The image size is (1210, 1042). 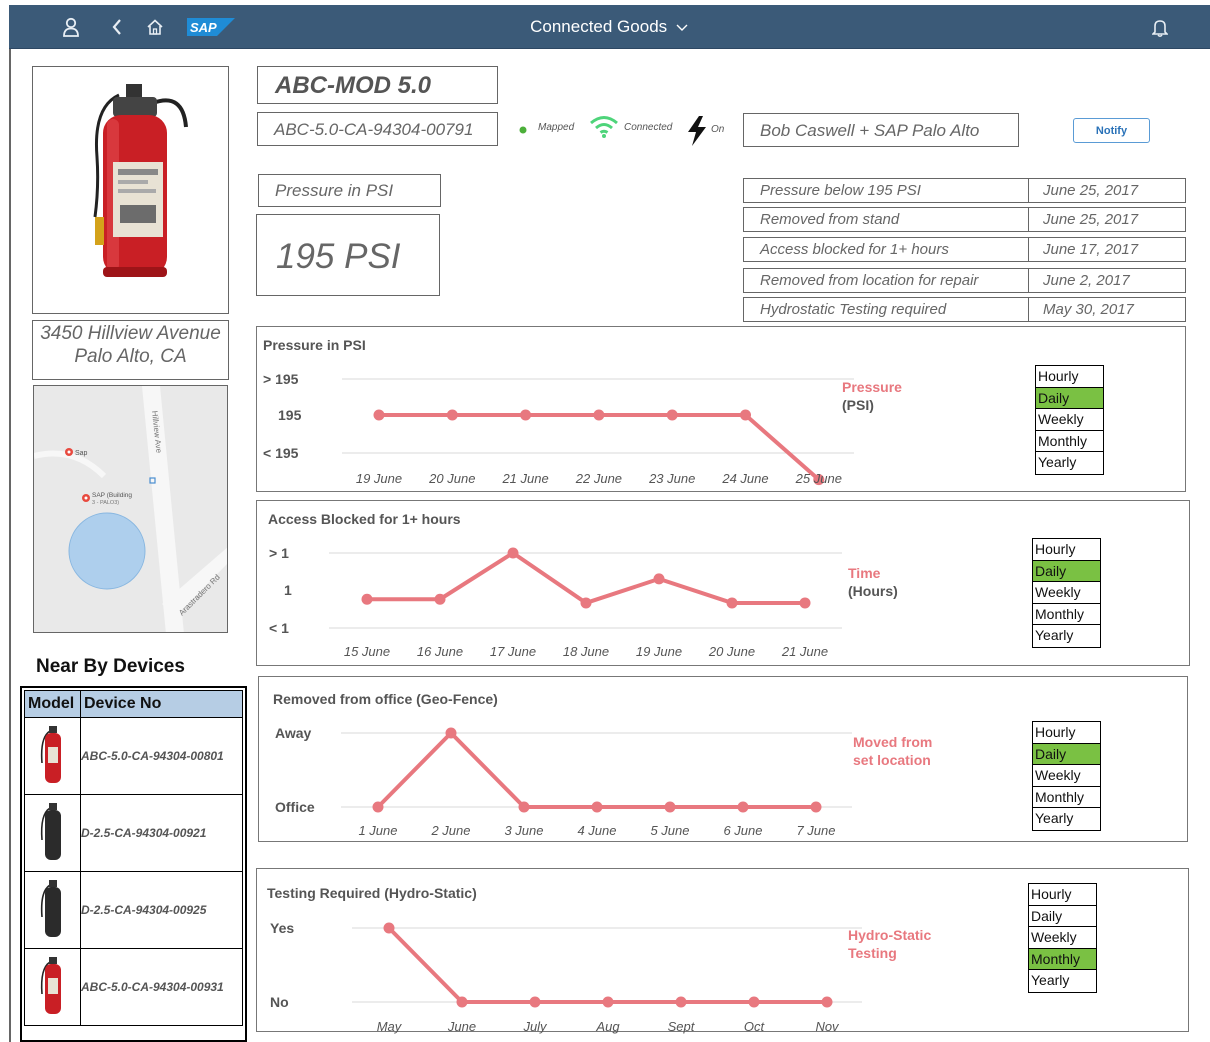 What do you see at coordinates (872, 396) in the screenshot?
I see `series-legend: Pressure (PSI)` at bounding box center [872, 396].